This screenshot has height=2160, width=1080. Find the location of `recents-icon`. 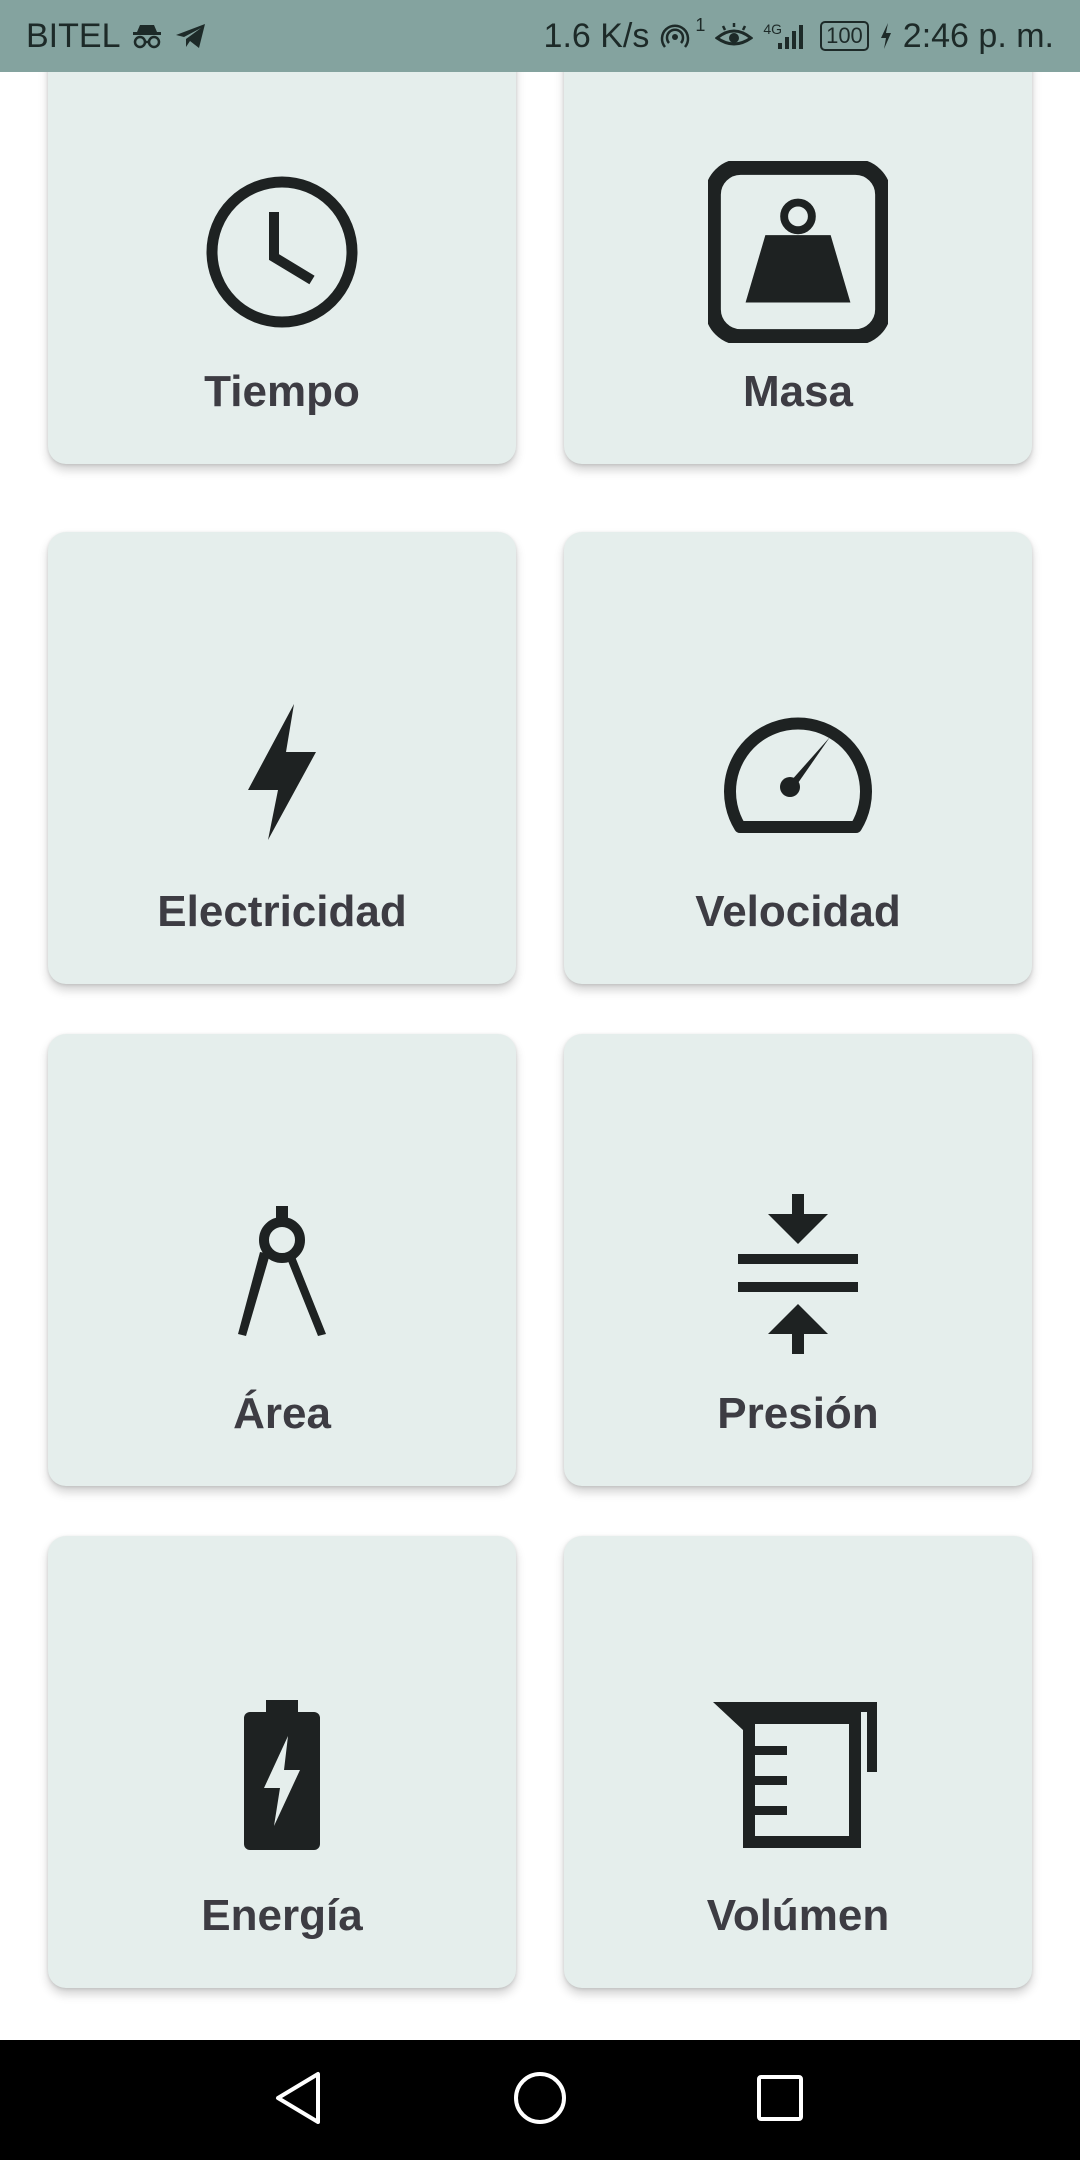

recents-icon is located at coordinates (780, 2100).